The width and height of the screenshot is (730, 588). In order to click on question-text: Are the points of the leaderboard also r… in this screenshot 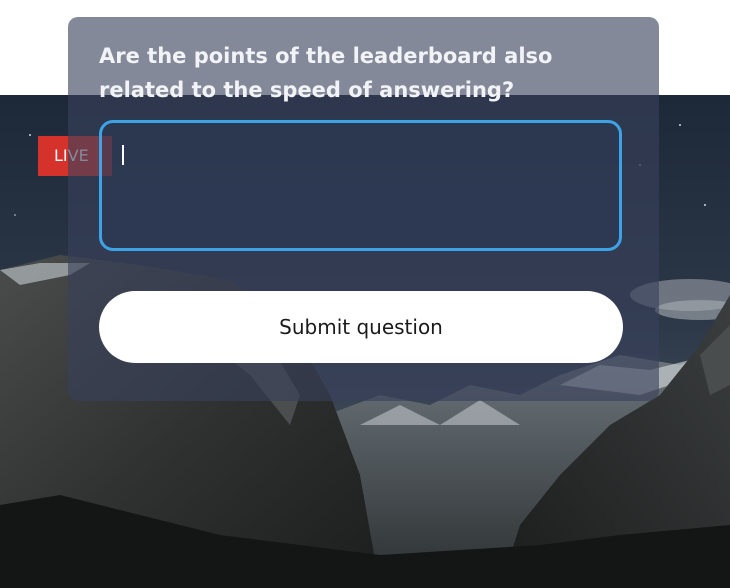, I will do `click(326, 73)`.